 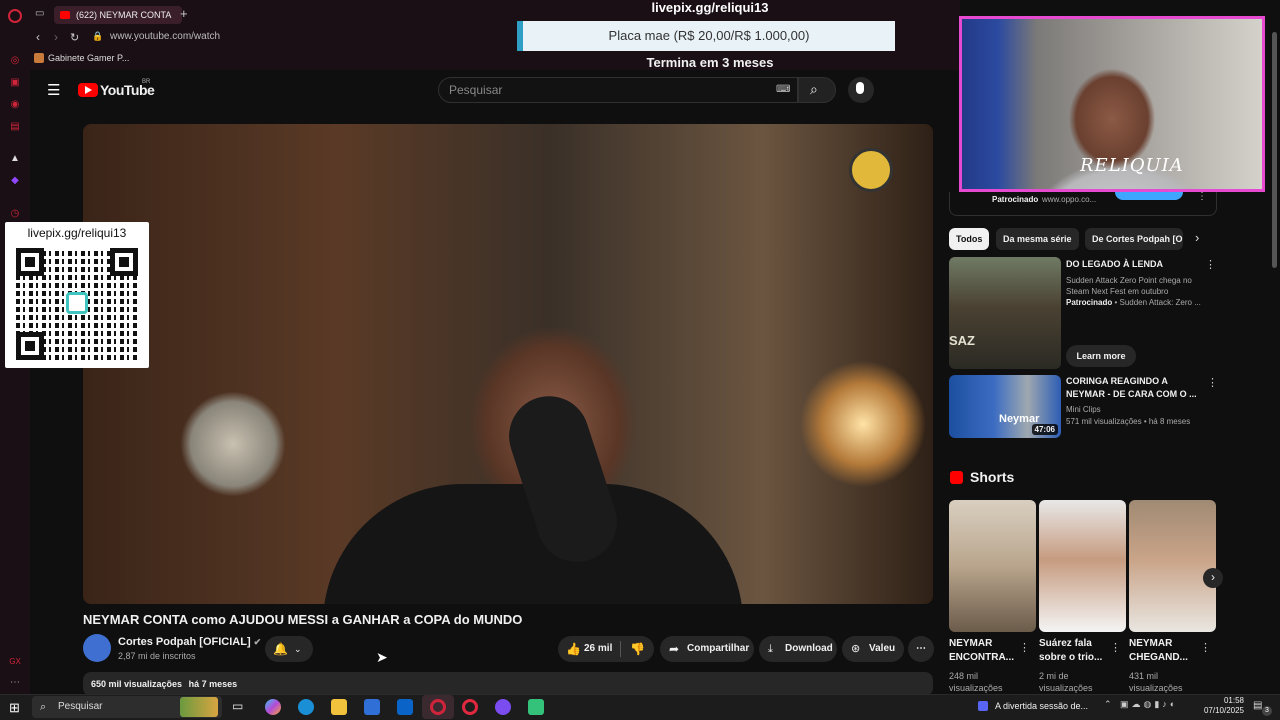 What do you see at coordinates (707, 649) in the screenshot?
I see `share-button: ➦ Compartilhar` at bounding box center [707, 649].